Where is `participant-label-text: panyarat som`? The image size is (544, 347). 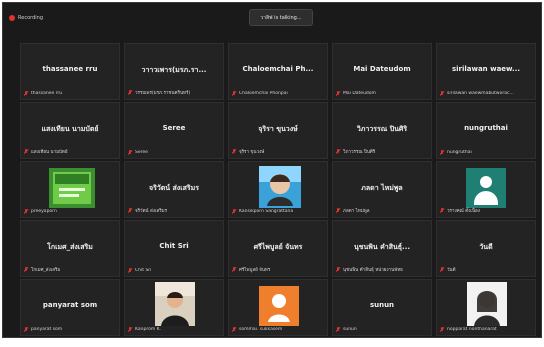
participant-label-text: panyarat som is located at coordinates (47, 329).